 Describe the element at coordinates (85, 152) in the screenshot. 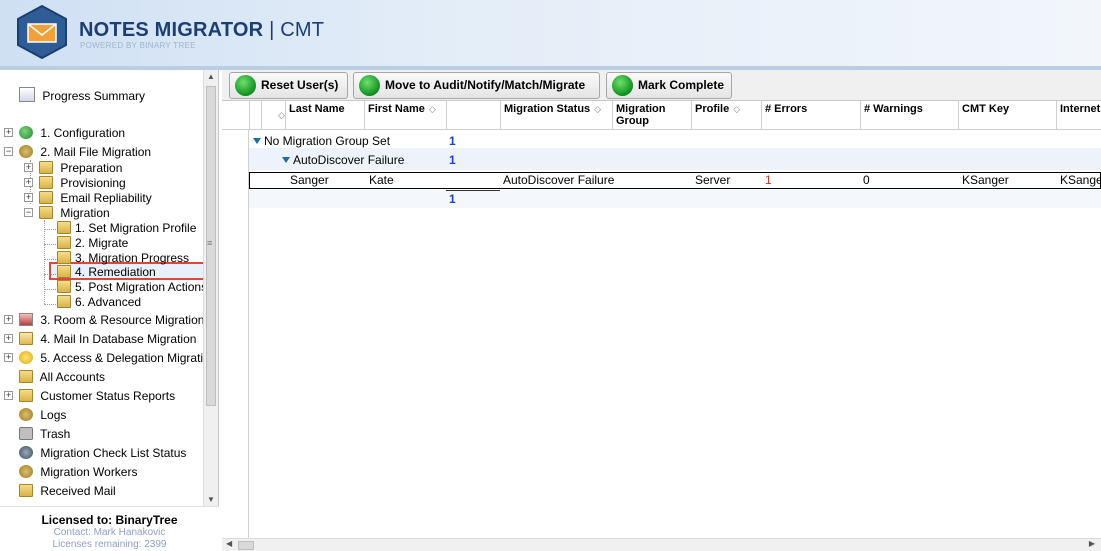

I see `nav-mail-file-migration: 2. Mail File Migration` at that location.